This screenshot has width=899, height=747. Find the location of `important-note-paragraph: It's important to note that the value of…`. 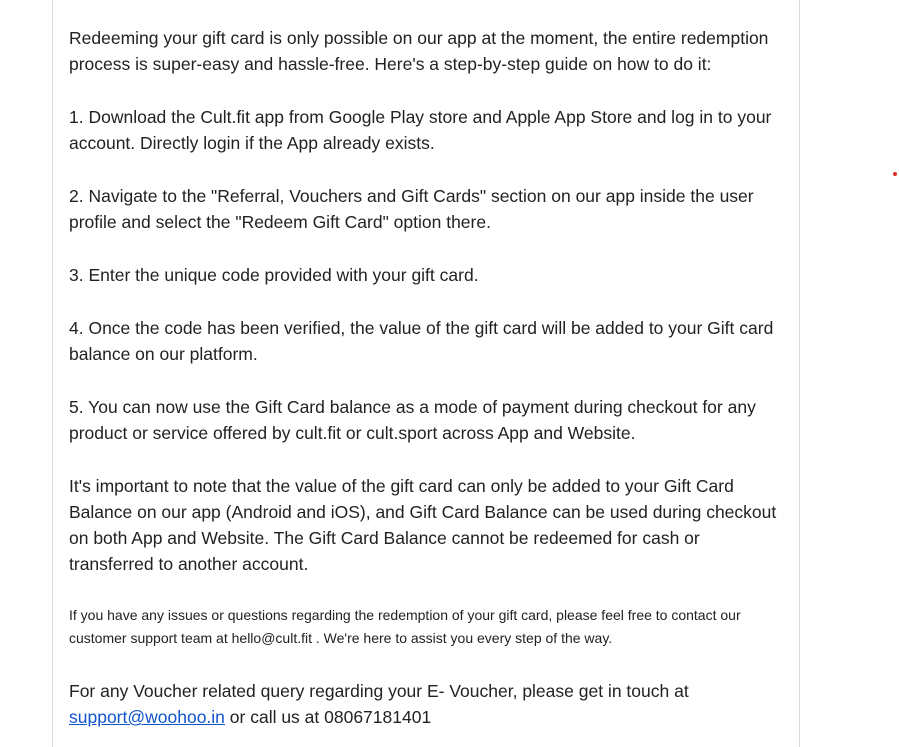

important-note-paragraph: It's important to note that the value of… is located at coordinates (423, 525).